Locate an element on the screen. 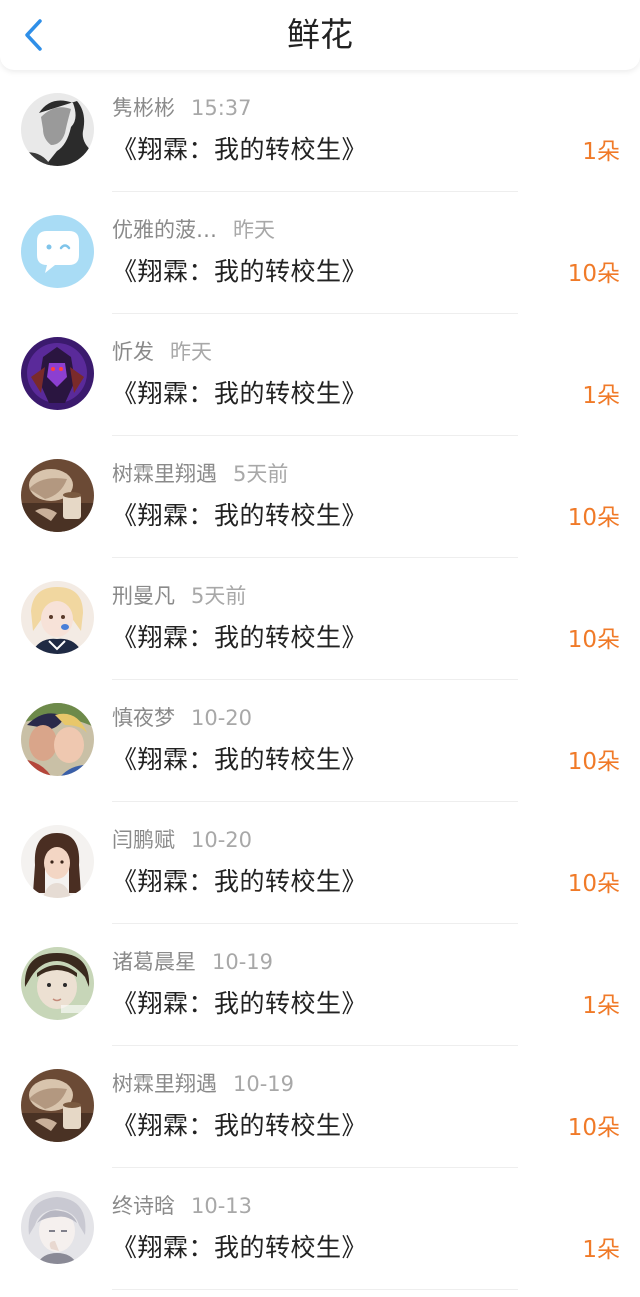 This screenshot has width=640, height=1297. user-name: 闫鹏赋 is located at coordinates (143, 840).